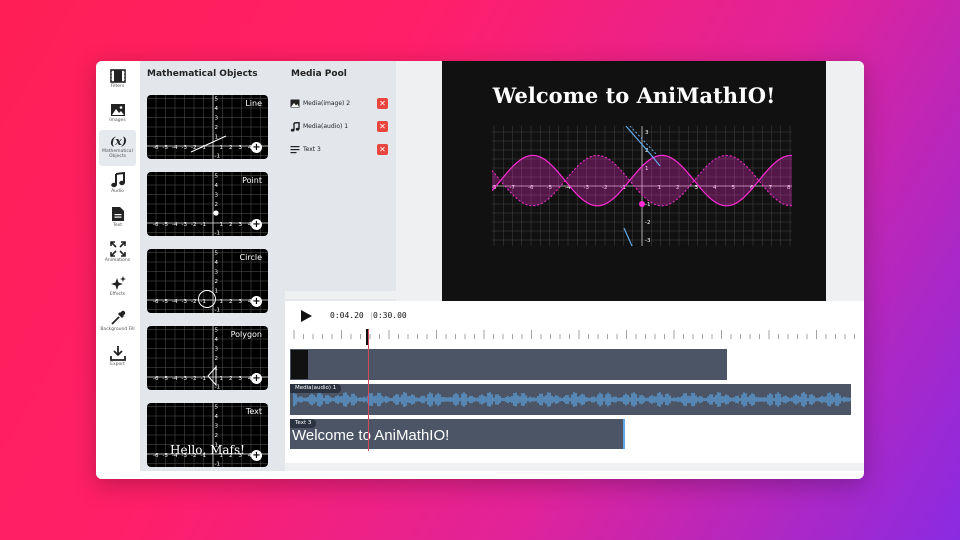  I want to click on clip-resize-handle, so click(624, 434).